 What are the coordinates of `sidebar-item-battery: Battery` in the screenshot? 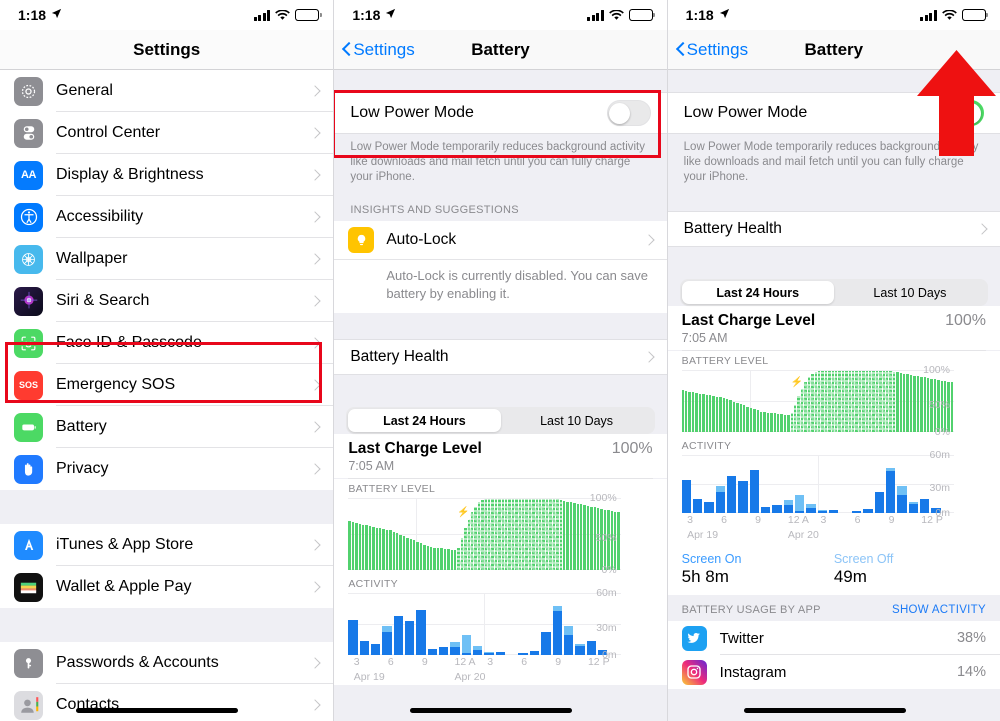 It's located at (167, 427).